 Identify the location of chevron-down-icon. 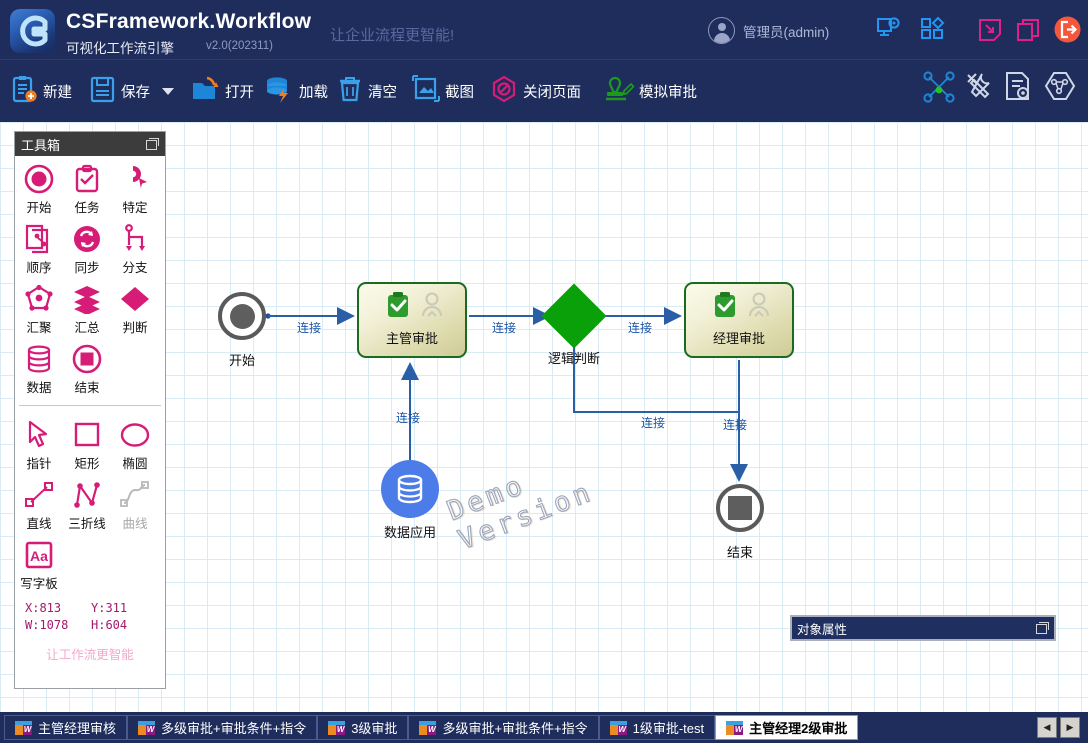
(168, 91).